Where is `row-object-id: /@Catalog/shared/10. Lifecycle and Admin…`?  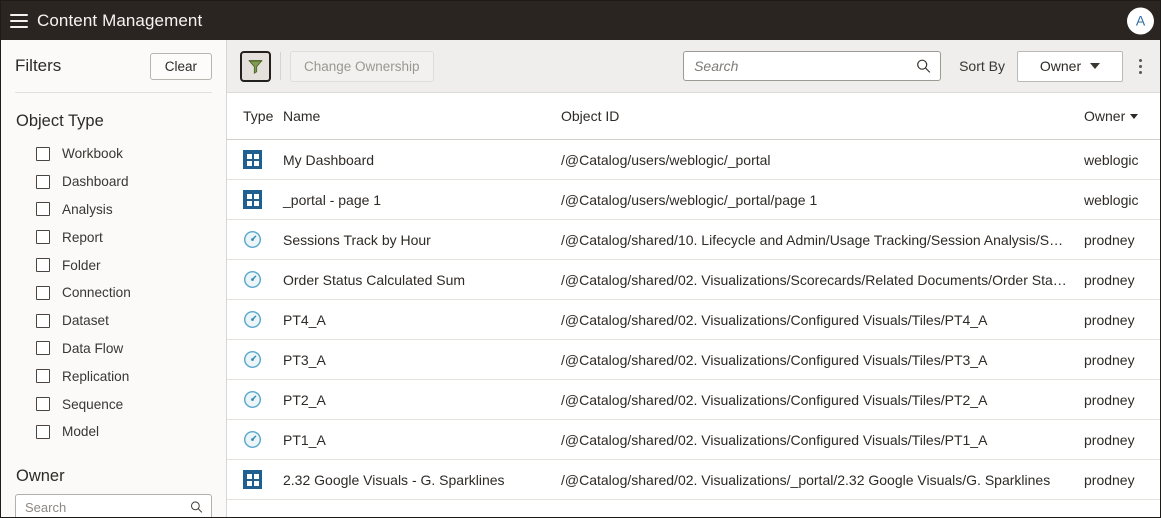
row-object-id: /@Catalog/shared/10. Lifecycle and Admin… is located at coordinates (822, 239).